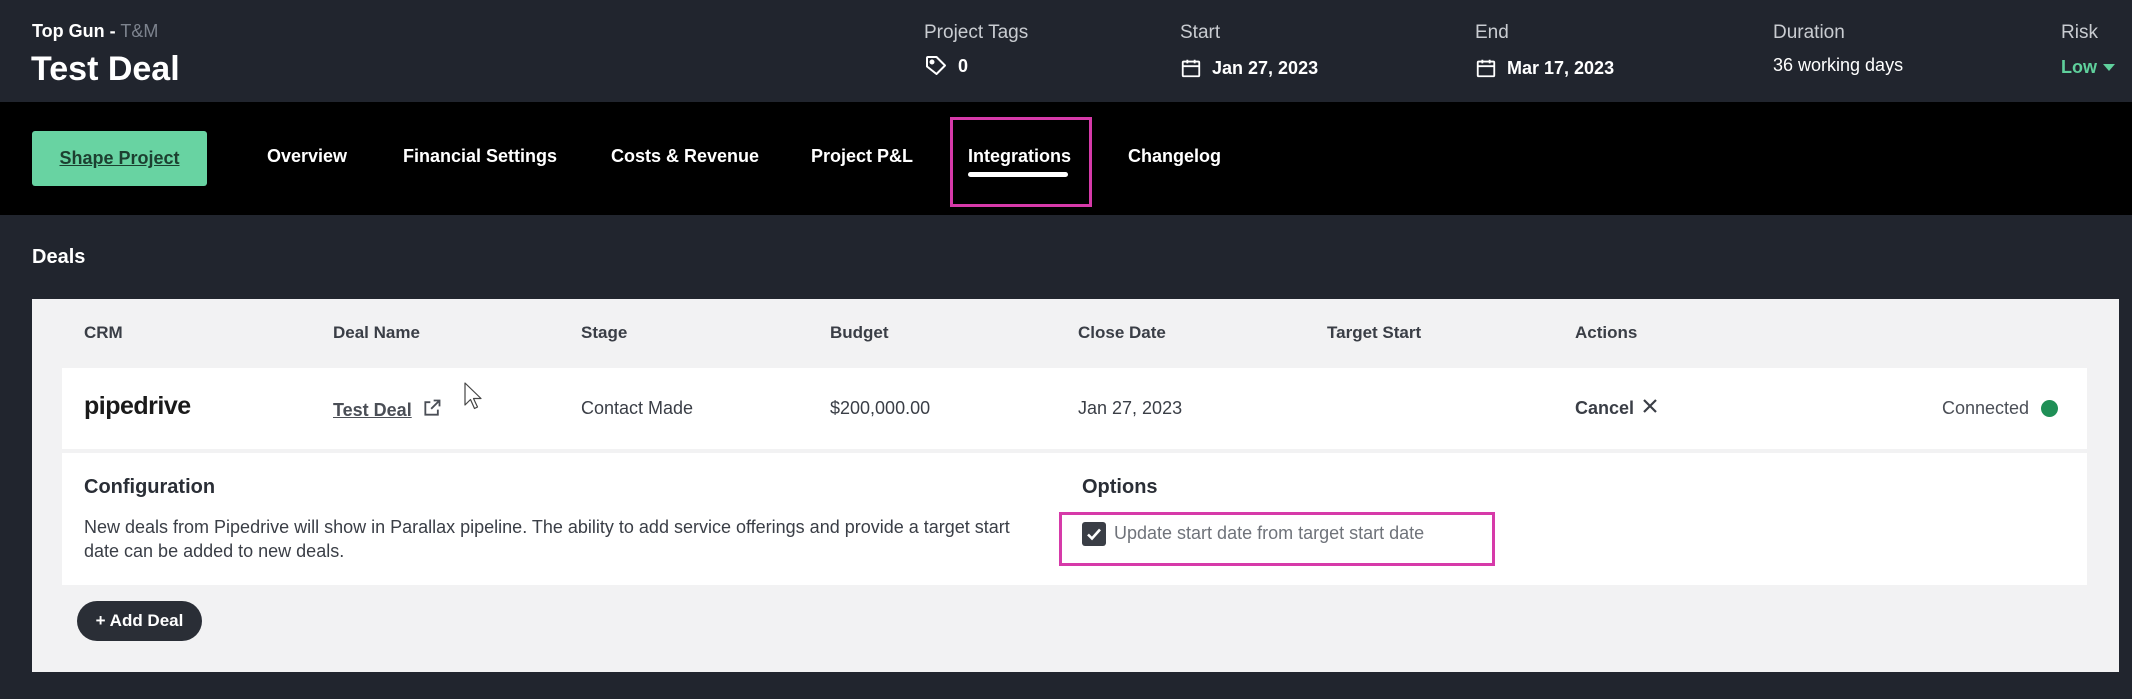 The height and width of the screenshot is (699, 2132). I want to click on update-start-date-checkbox, so click(1094, 534).